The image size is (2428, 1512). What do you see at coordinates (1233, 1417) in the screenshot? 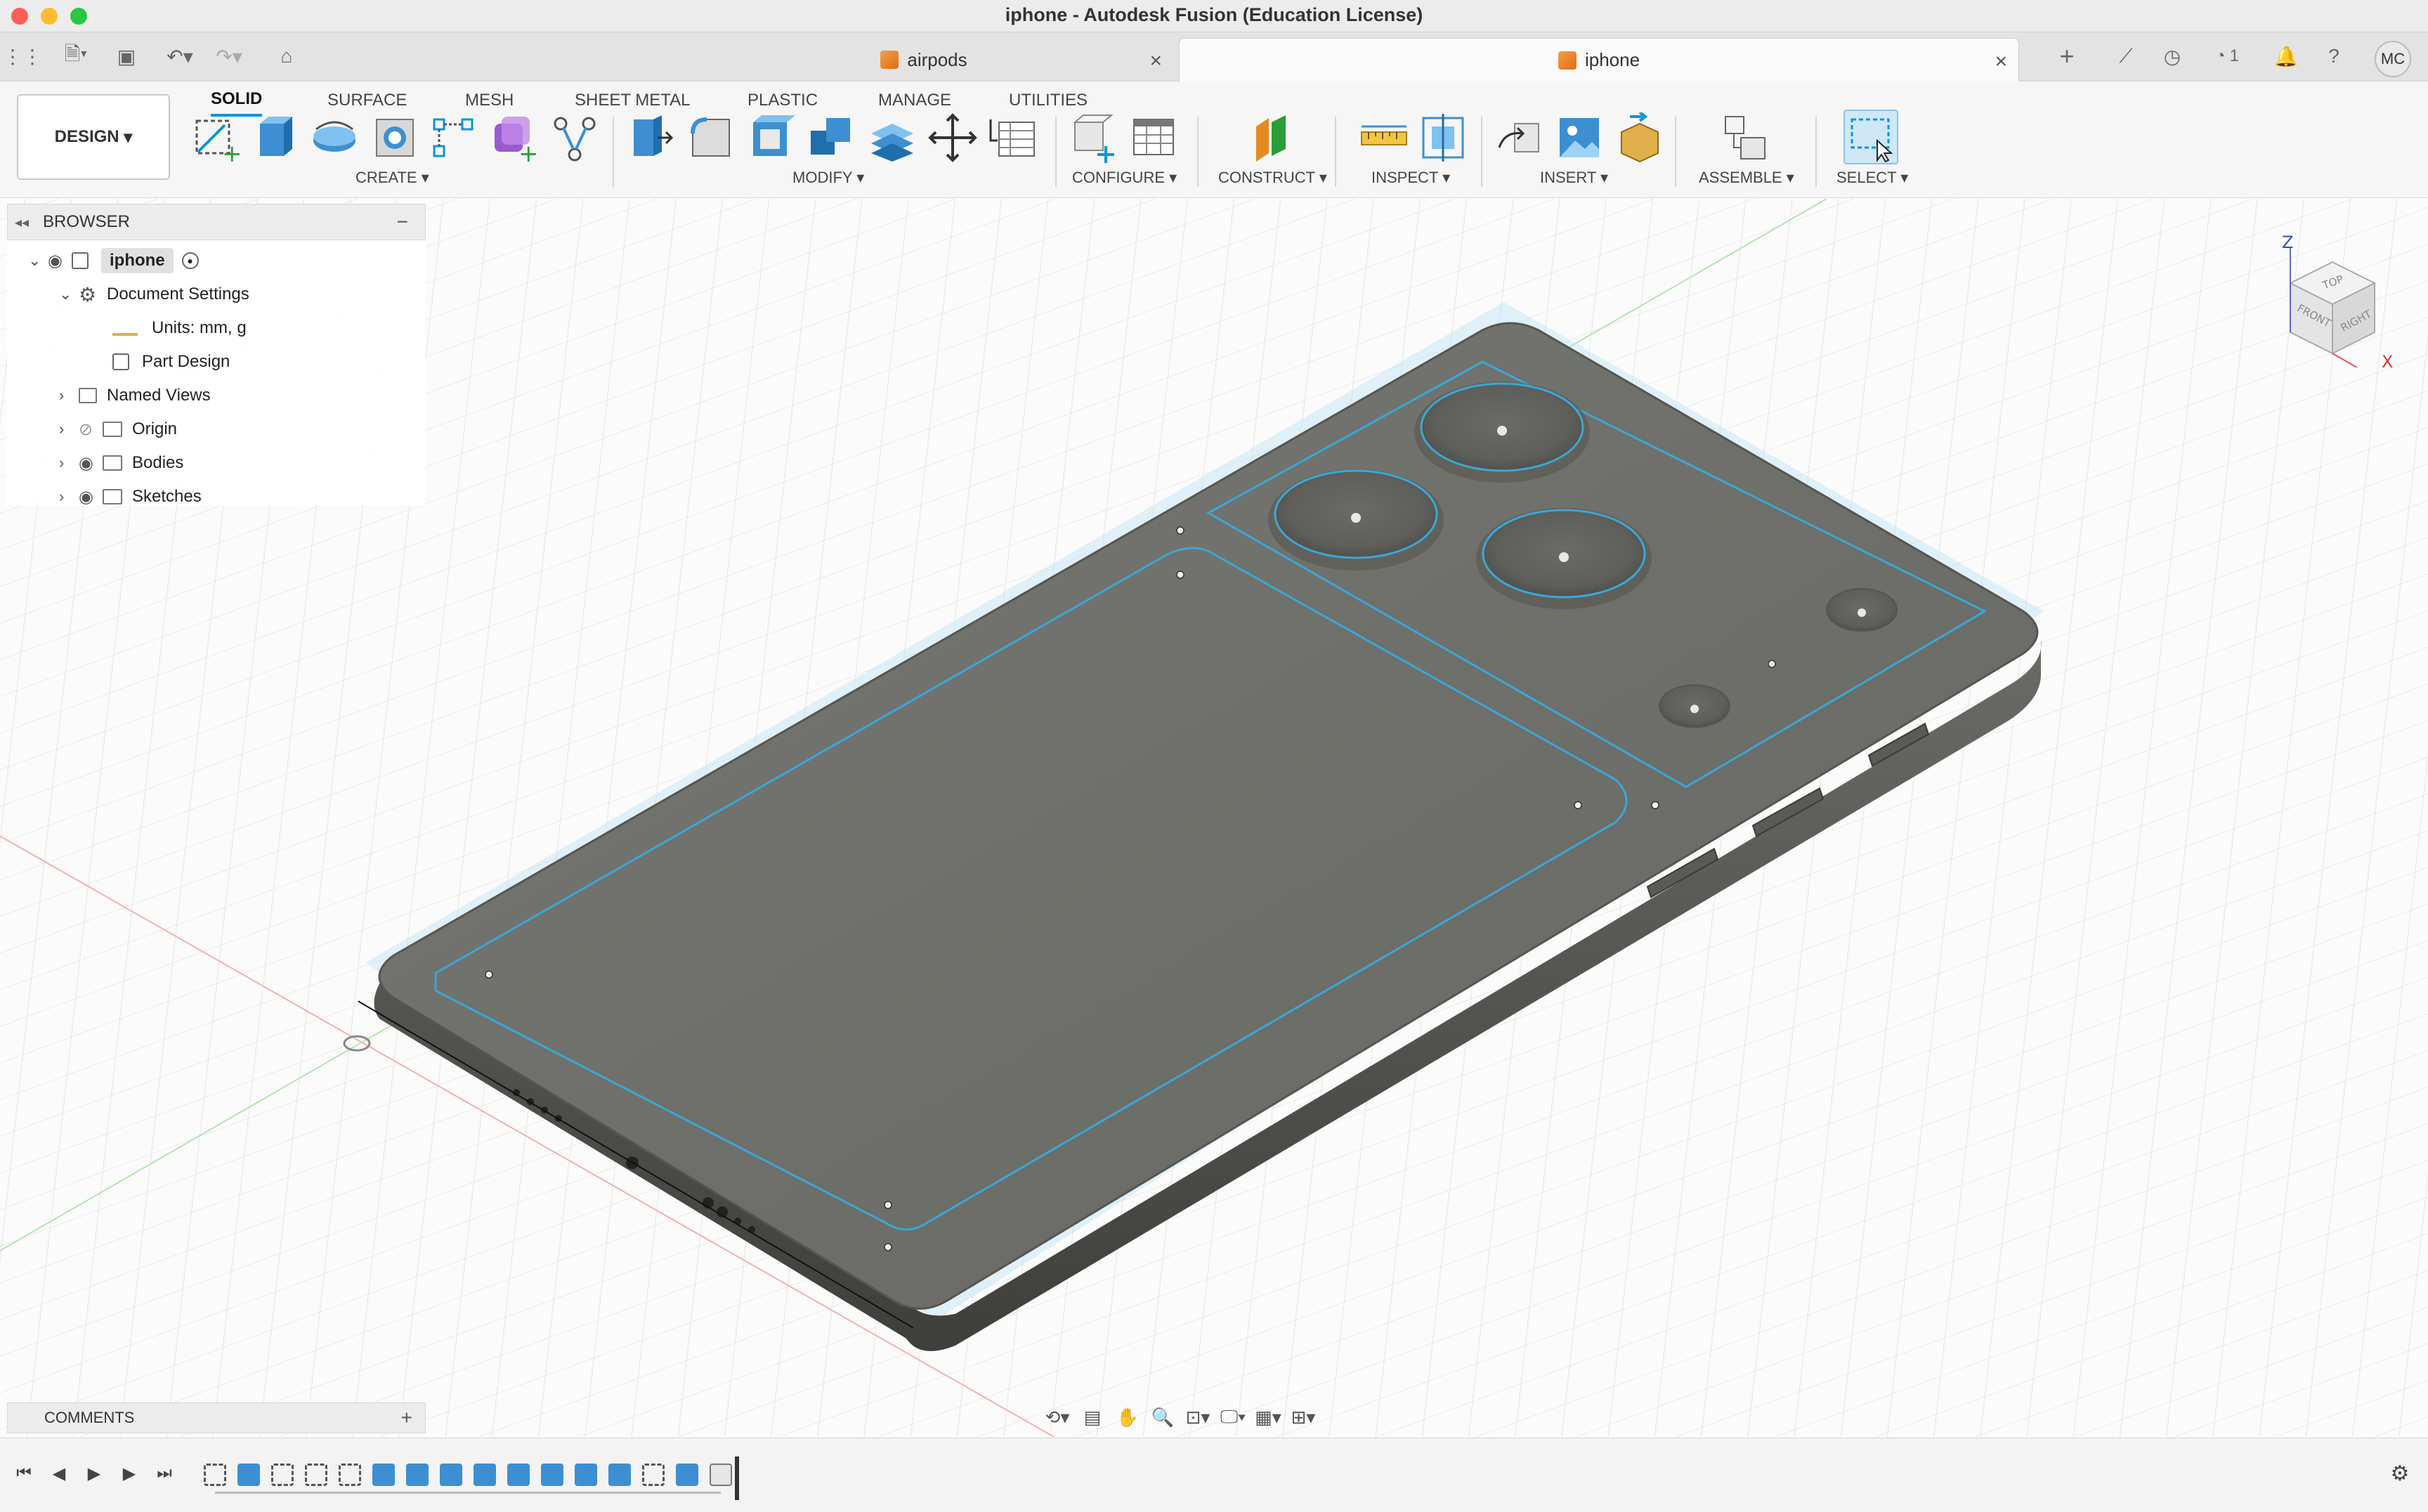
I see `display-settings-icon: 🖵▾` at bounding box center [1233, 1417].